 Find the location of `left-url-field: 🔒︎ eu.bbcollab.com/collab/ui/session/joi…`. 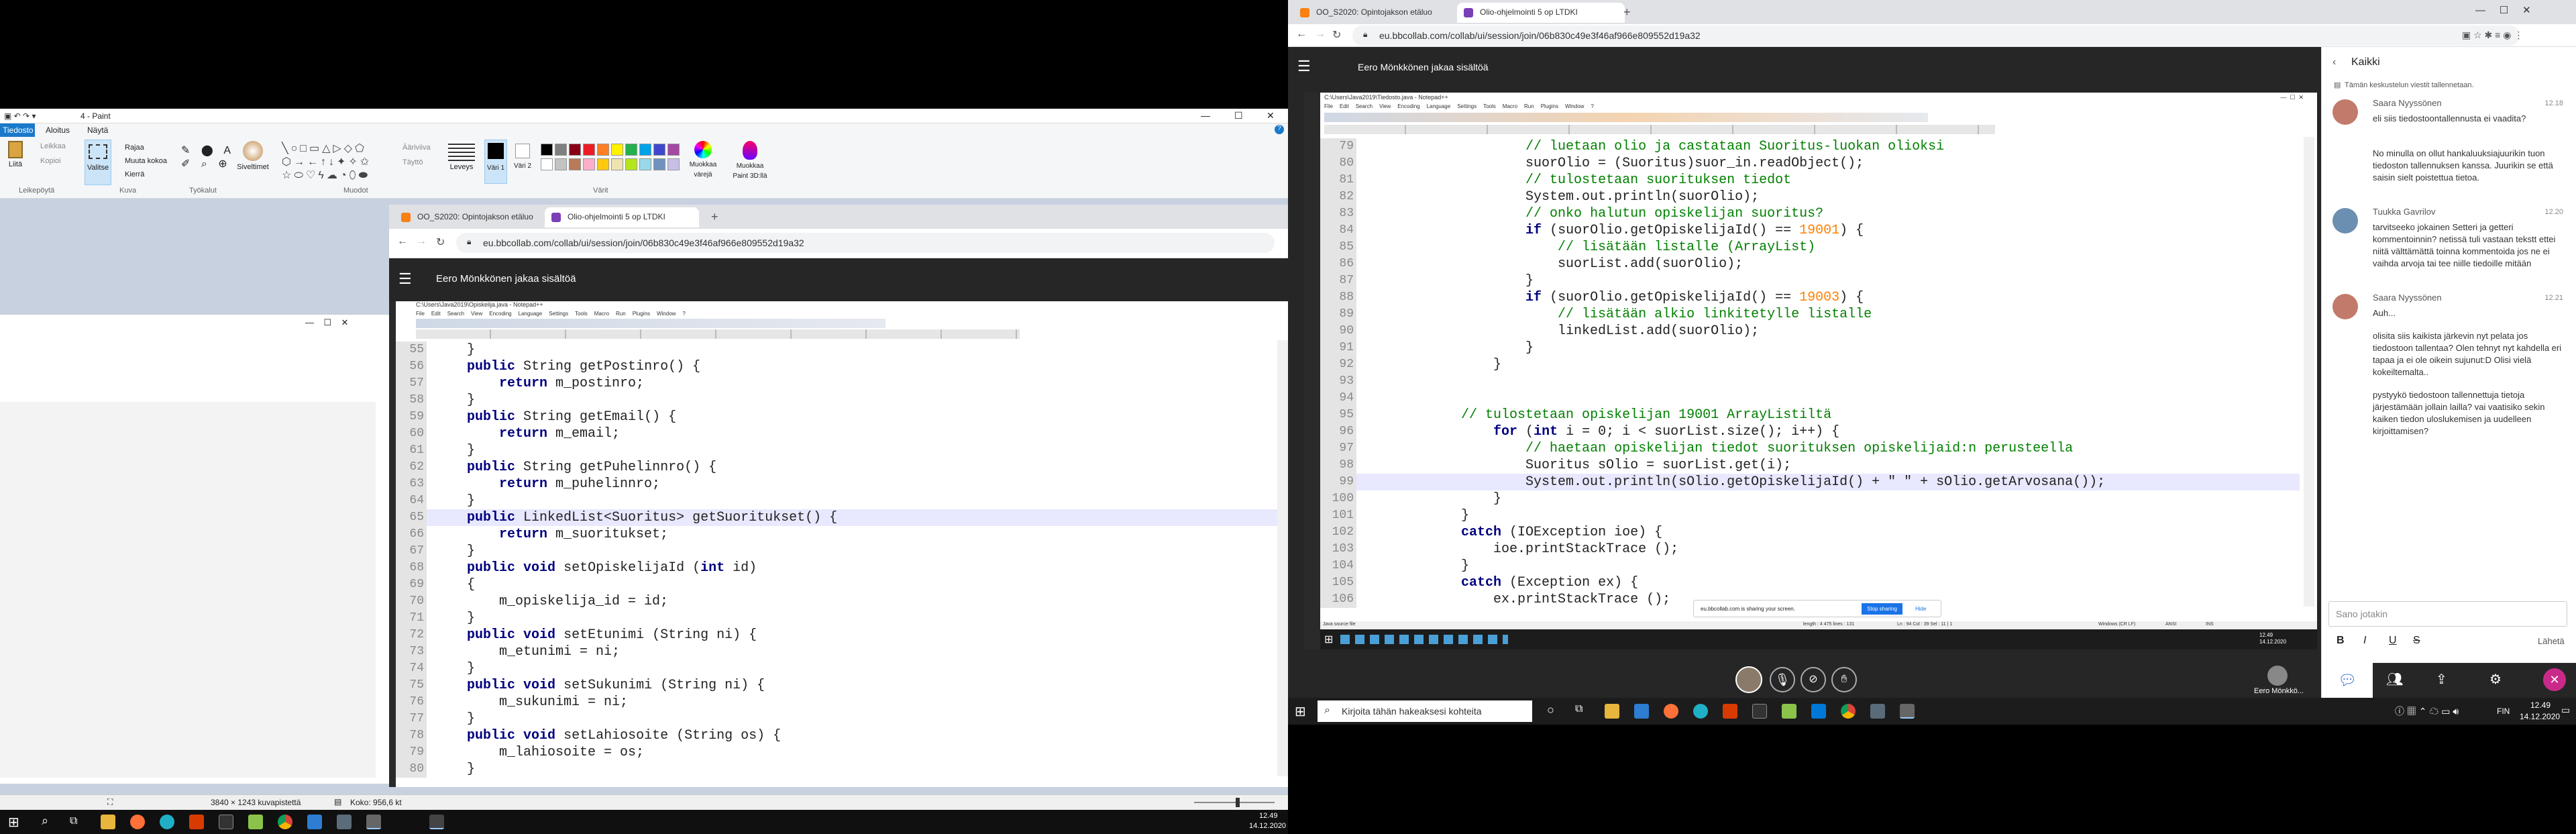

left-url-field: 🔒︎ eu.bbcollab.com/collab/ui/session/joi… is located at coordinates (865, 243).